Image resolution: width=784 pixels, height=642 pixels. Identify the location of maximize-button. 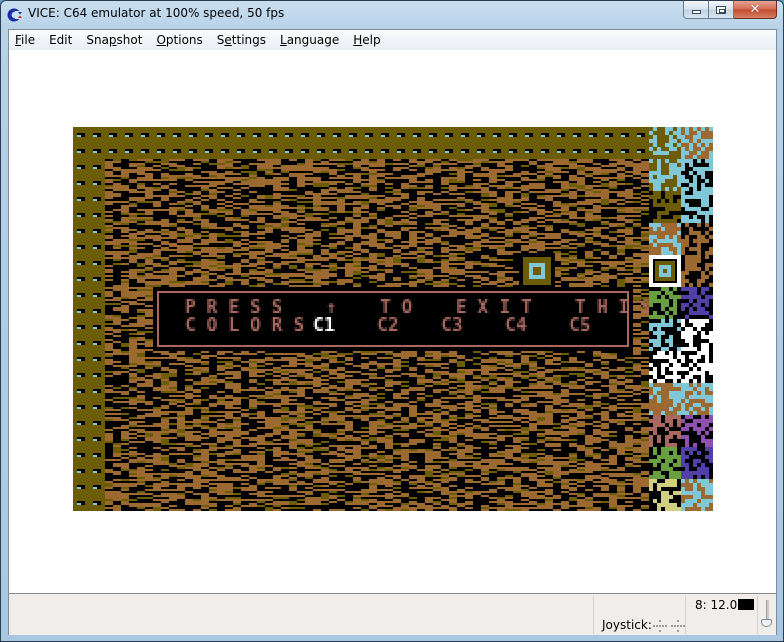
(721, 10).